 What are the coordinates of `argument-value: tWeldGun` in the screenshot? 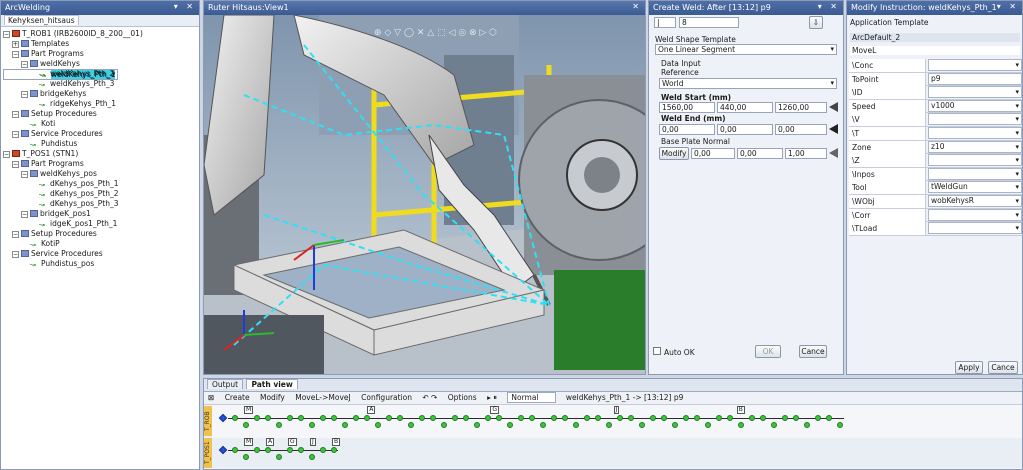 It's located at (975, 187).